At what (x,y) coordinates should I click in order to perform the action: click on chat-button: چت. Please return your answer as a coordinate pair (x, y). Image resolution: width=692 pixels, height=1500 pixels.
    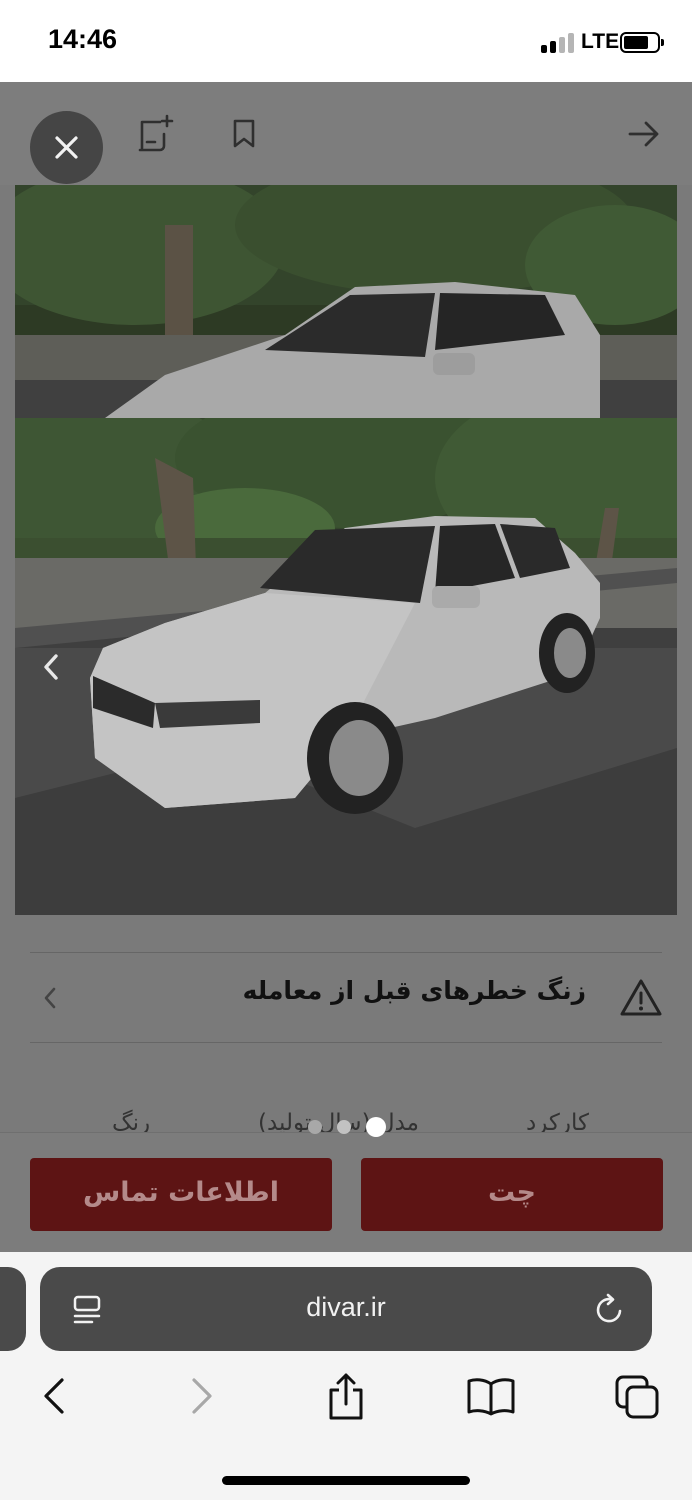
    Looking at the image, I should click on (512, 1194).